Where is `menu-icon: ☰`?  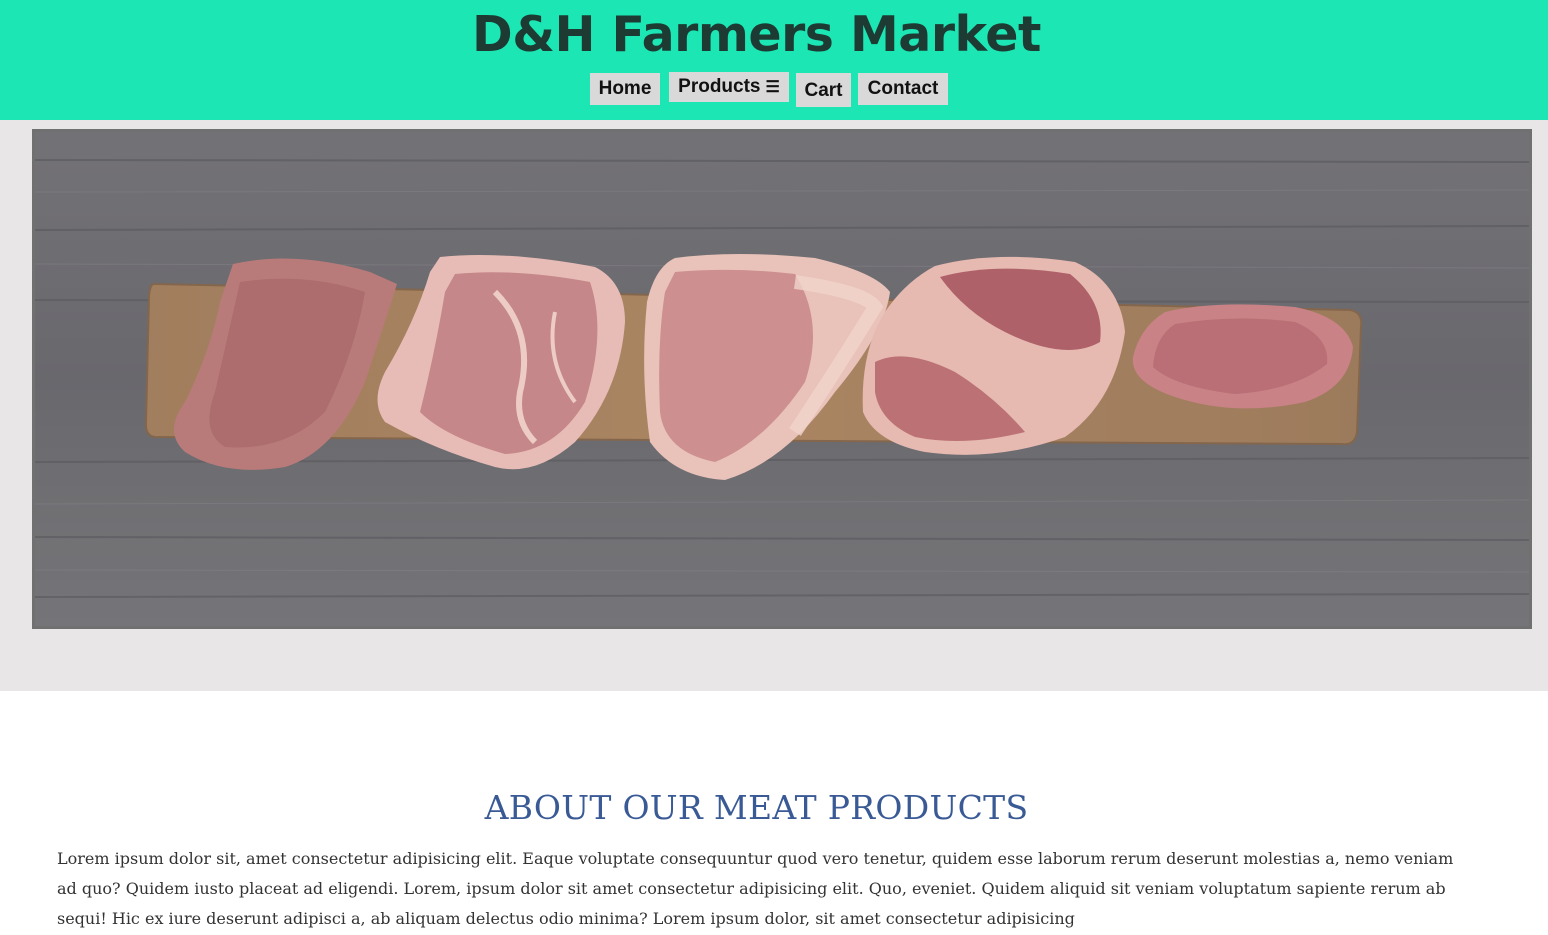 menu-icon: ☰ is located at coordinates (772, 87).